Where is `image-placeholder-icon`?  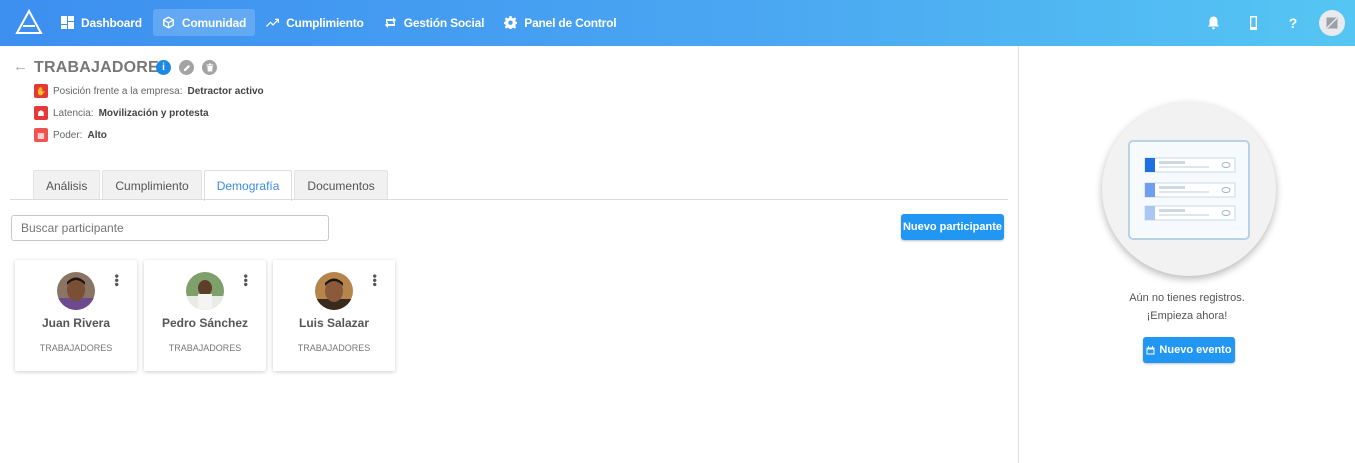
image-placeholder-icon is located at coordinates (1332, 23).